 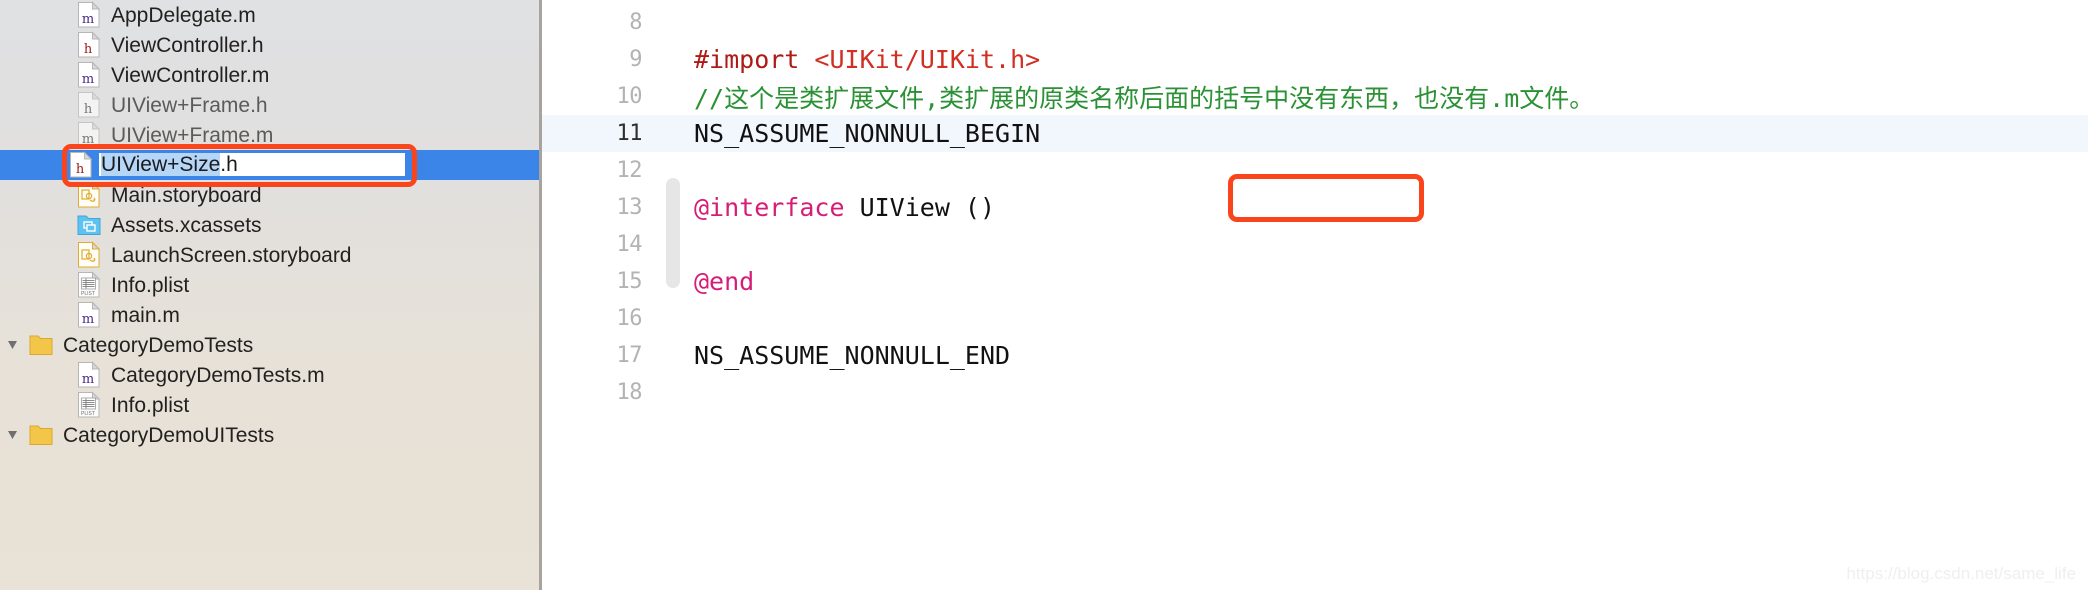 I want to click on code-token-pre: #import, so click(x=754, y=59).